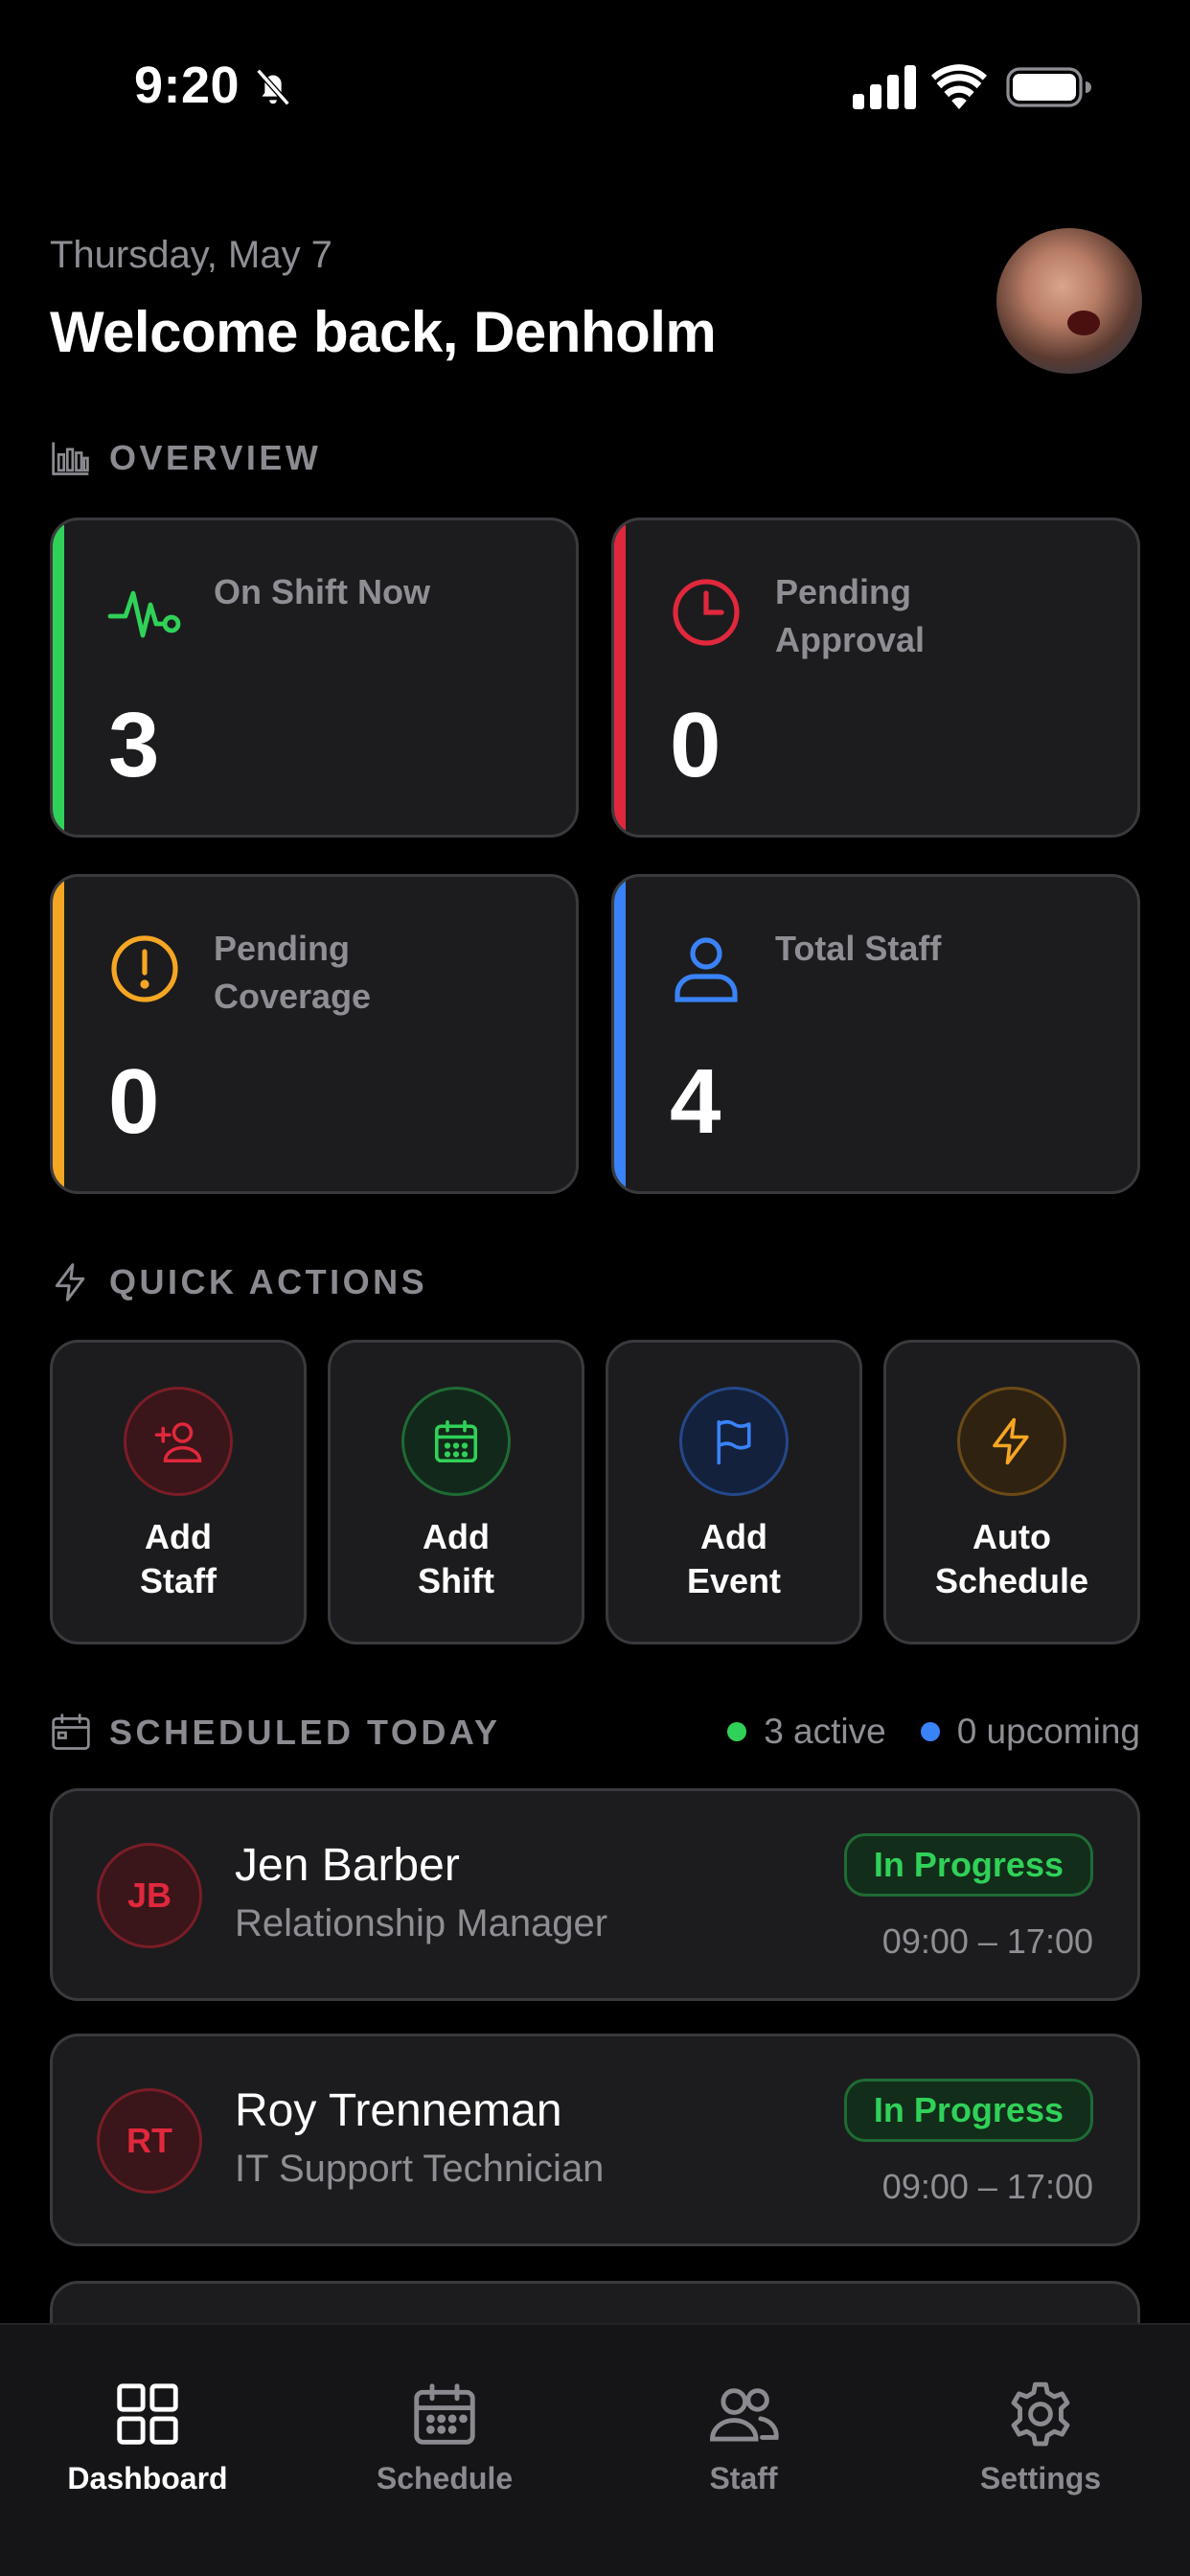  I want to click on upcoming-dot, so click(930, 1731).